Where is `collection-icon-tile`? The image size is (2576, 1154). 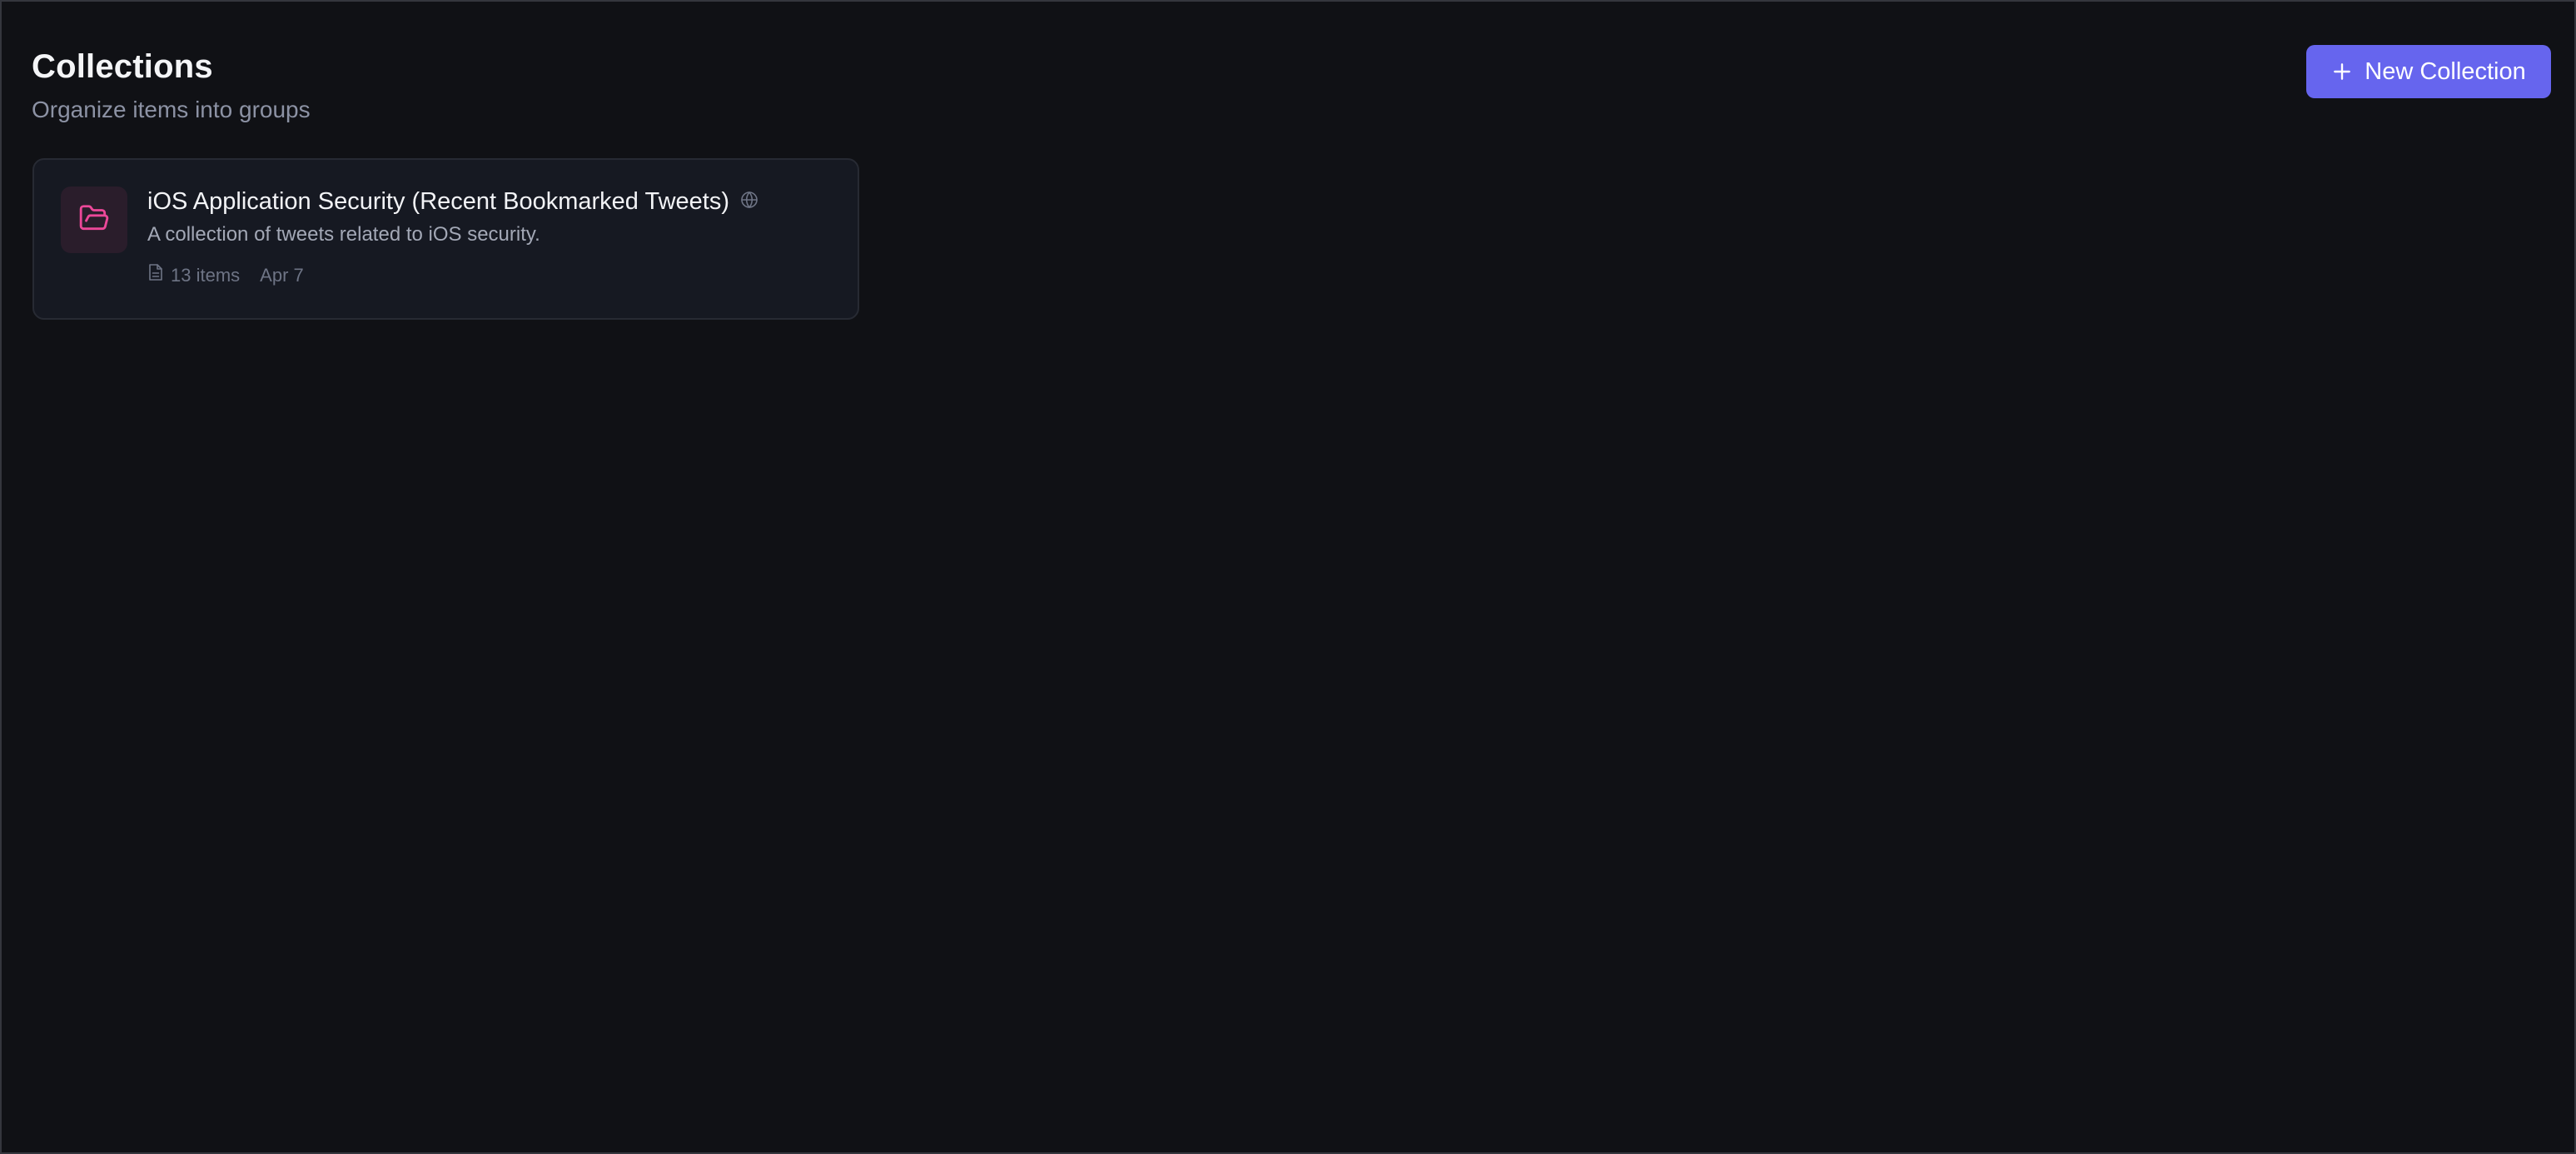 collection-icon-tile is located at coordinates (94, 220).